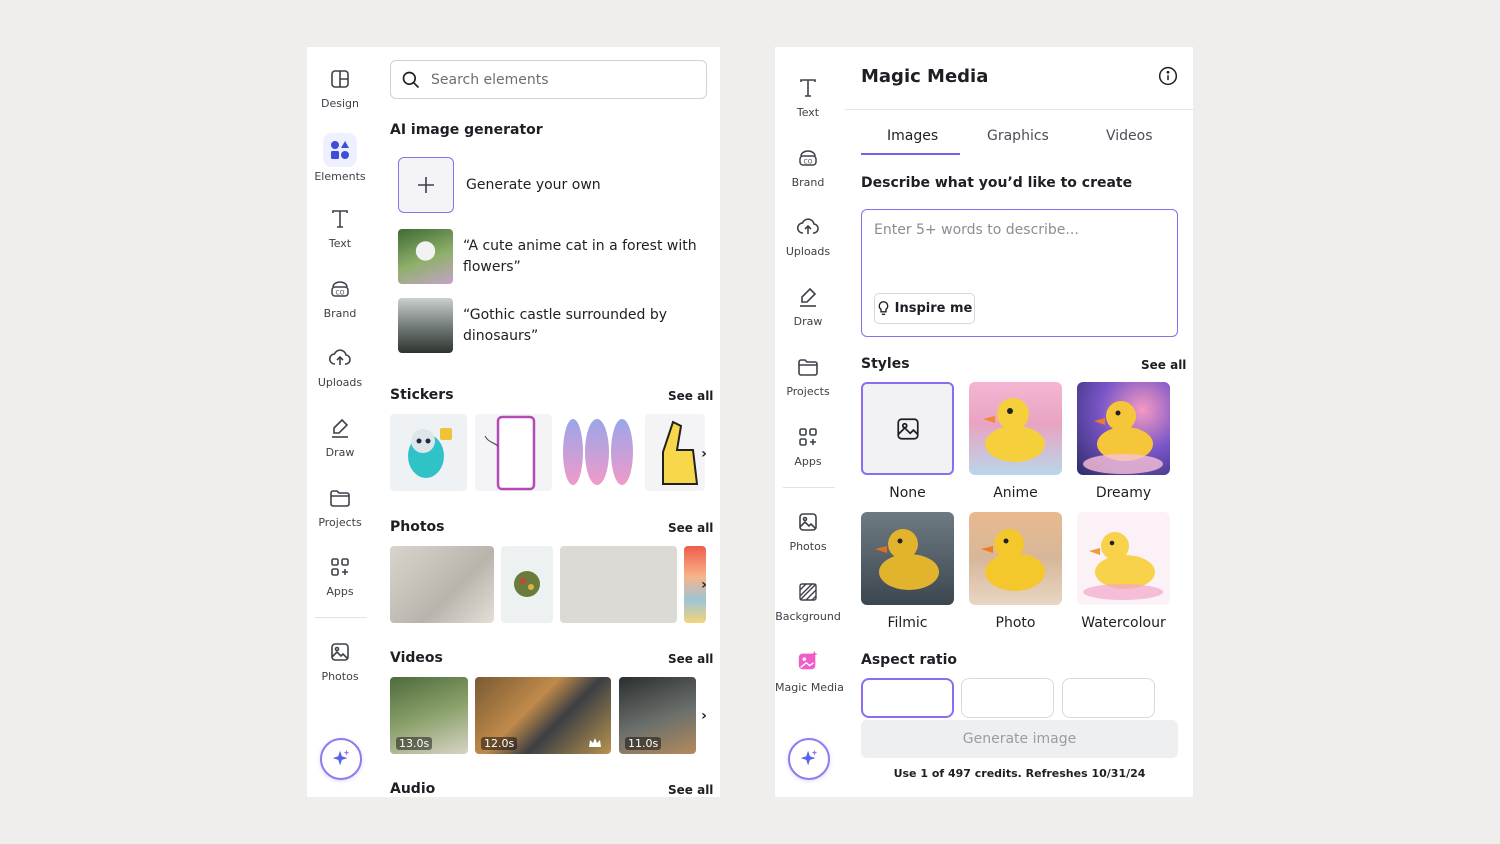  I want to click on svg-text: CO, so click(340, 293).